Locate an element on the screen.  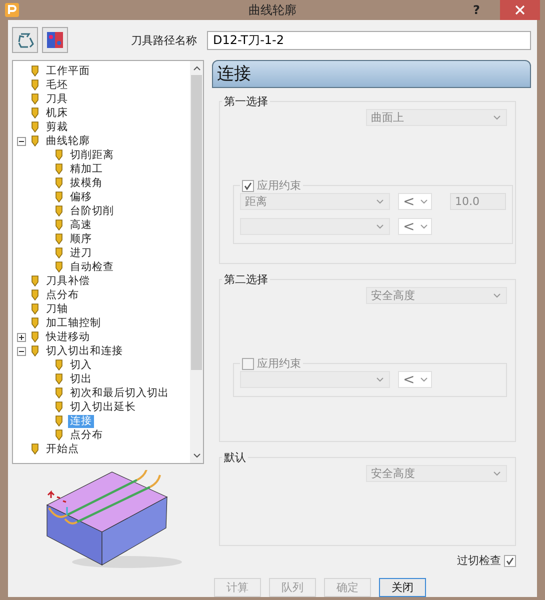
dialog-button: 关闭 is located at coordinates (402, 587).